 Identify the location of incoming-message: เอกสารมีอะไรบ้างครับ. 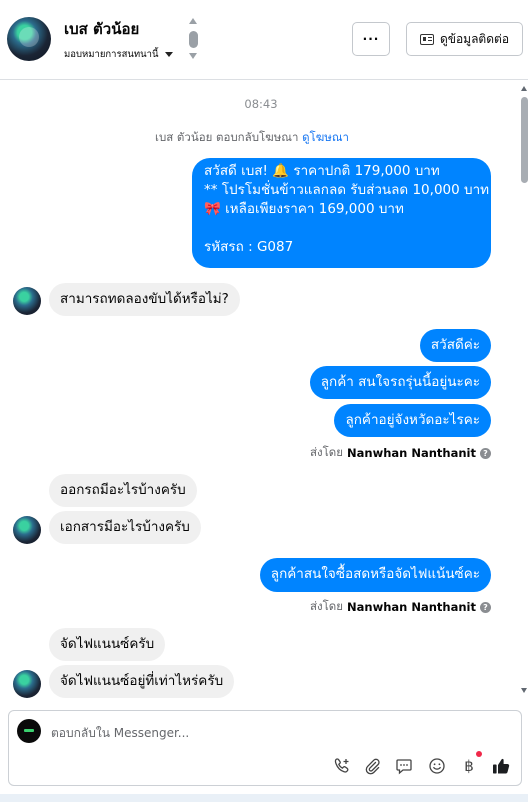
(125, 527).